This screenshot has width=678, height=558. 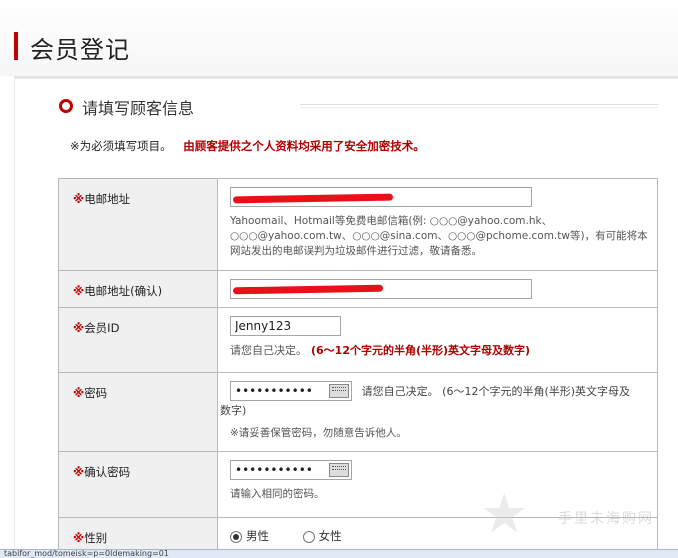 I want to click on page-title: 会员登记, so click(x=80, y=50).